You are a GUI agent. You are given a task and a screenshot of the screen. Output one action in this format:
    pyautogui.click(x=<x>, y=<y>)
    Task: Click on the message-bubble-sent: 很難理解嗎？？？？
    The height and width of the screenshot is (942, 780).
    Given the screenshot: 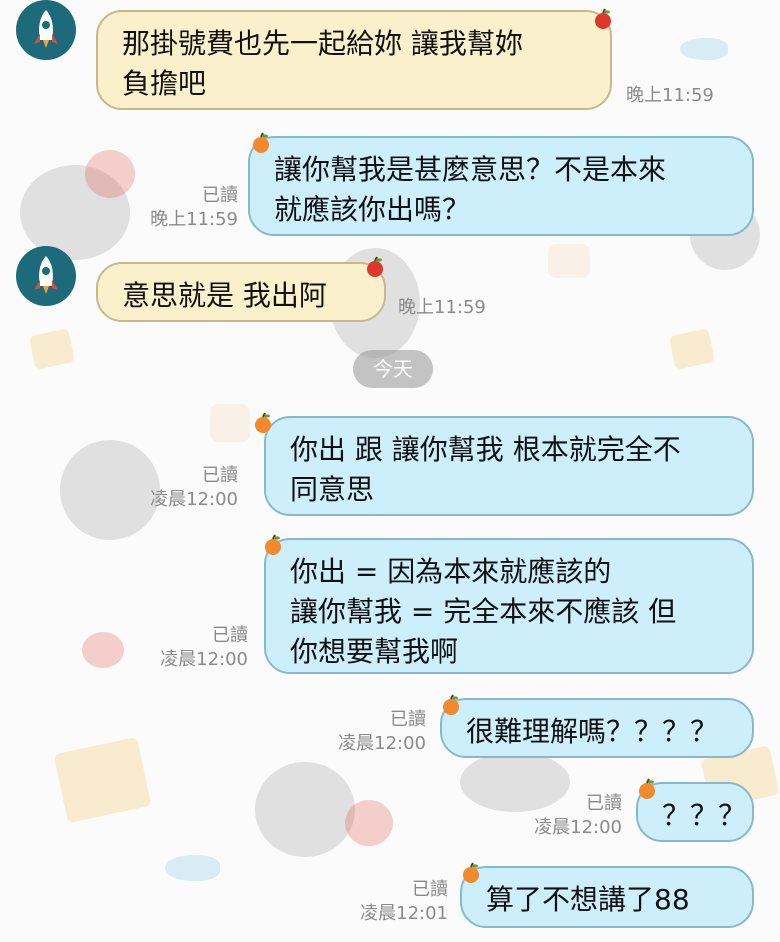 What is the action you would take?
    pyautogui.click(x=597, y=728)
    